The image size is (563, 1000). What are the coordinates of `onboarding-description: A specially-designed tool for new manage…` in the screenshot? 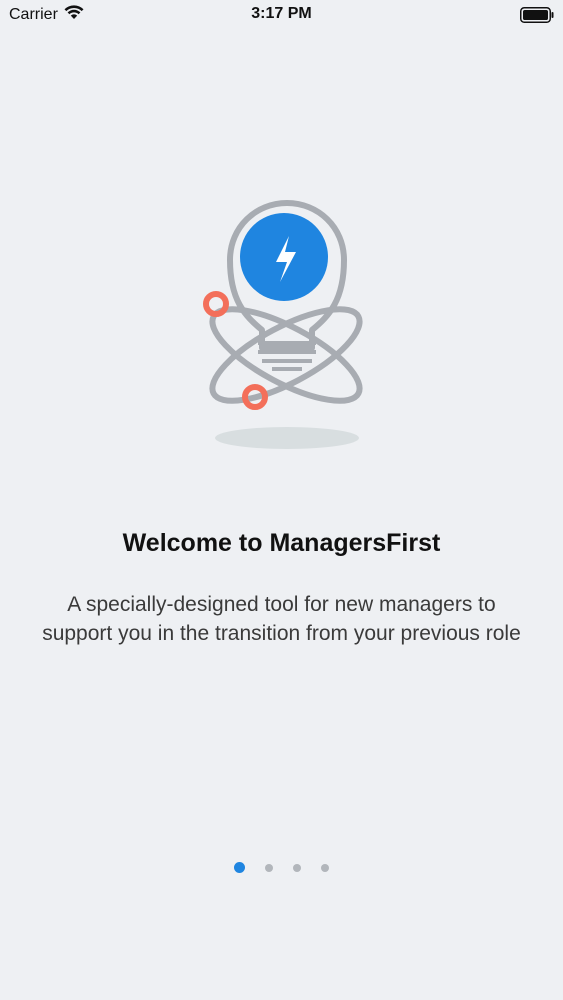 It's located at (281, 619).